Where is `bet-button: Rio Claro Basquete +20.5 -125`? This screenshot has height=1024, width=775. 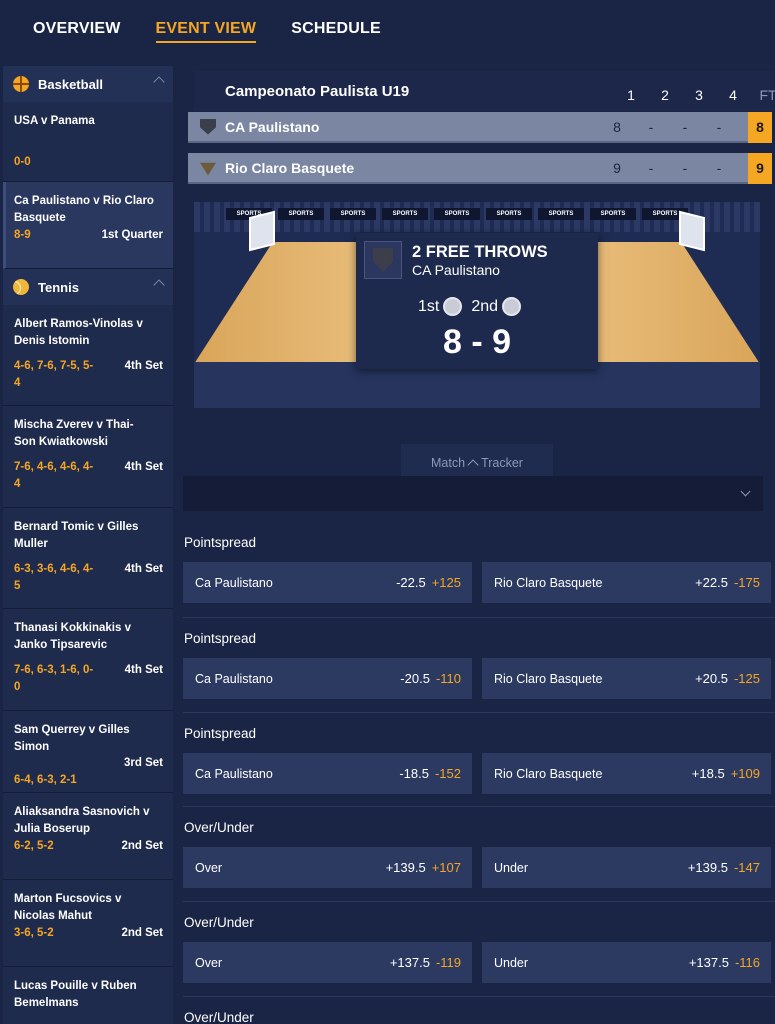 bet-button: Rio Claro Basquete +20.5 -125 is located at coordinates (626, 678).